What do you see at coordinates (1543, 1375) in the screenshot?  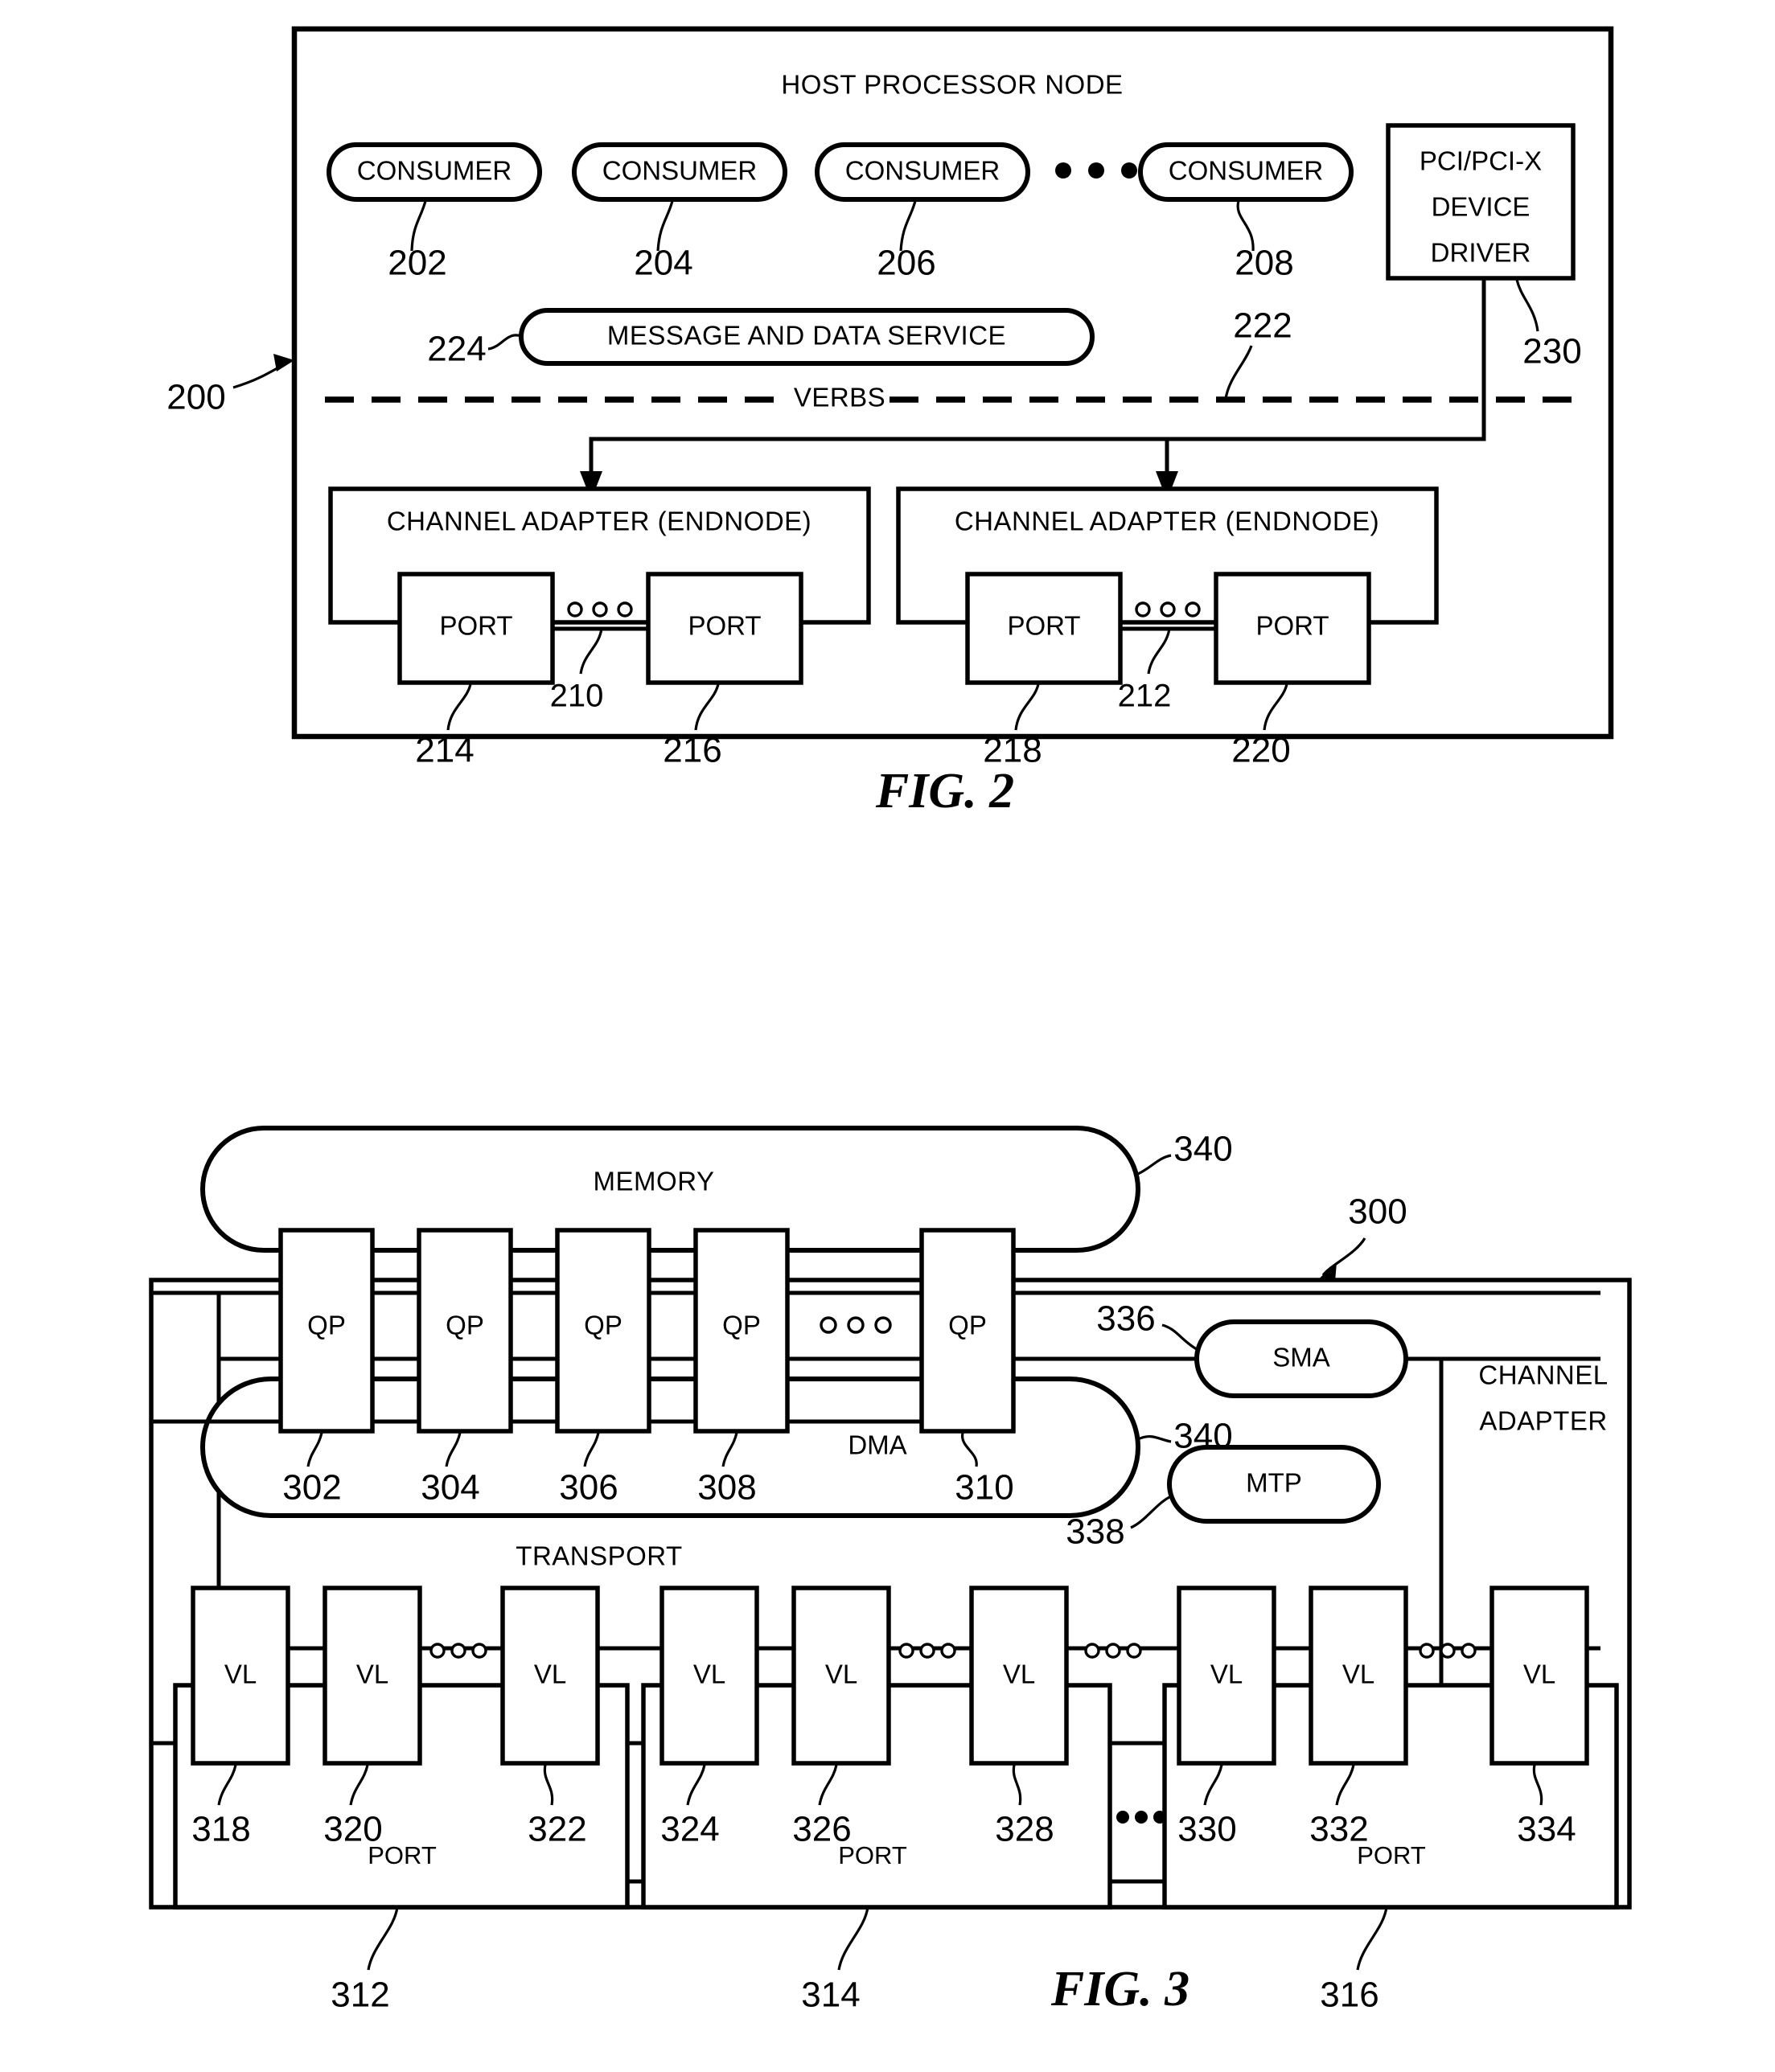 I see `channel-adapter-label-line1: CHANNEL` at bounding box center [1543, 1375].